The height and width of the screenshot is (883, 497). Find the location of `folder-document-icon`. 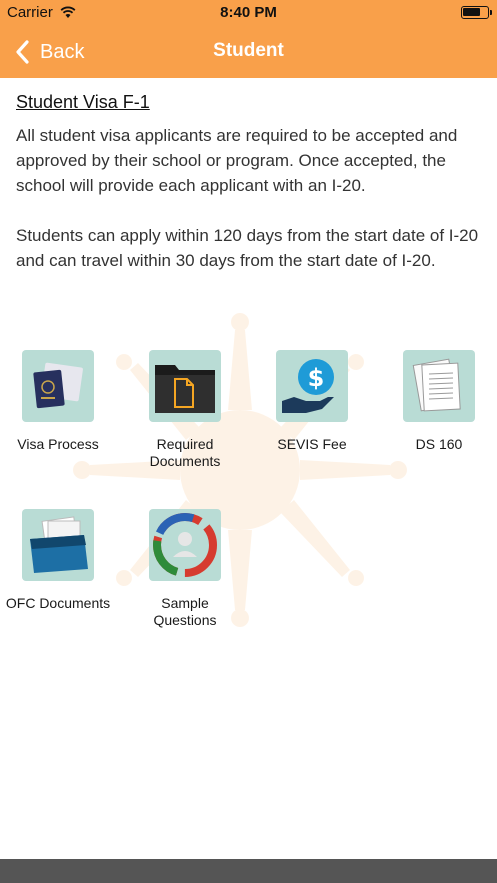

folder-document-icon is located at coordinates (185, 389).